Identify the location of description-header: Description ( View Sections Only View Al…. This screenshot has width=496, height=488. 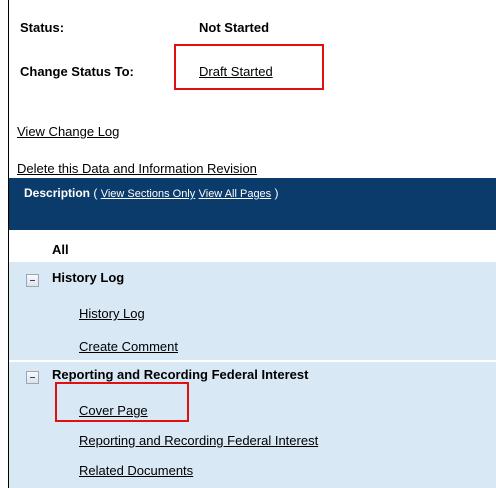
(252, 204).